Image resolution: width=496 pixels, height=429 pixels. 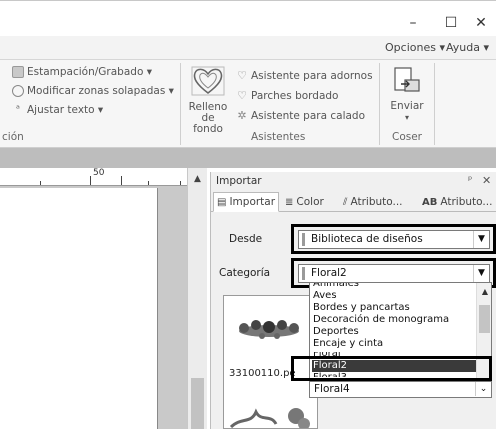 I want to click on title-bar: – ☐ ✕, so click(x=248, y=18).